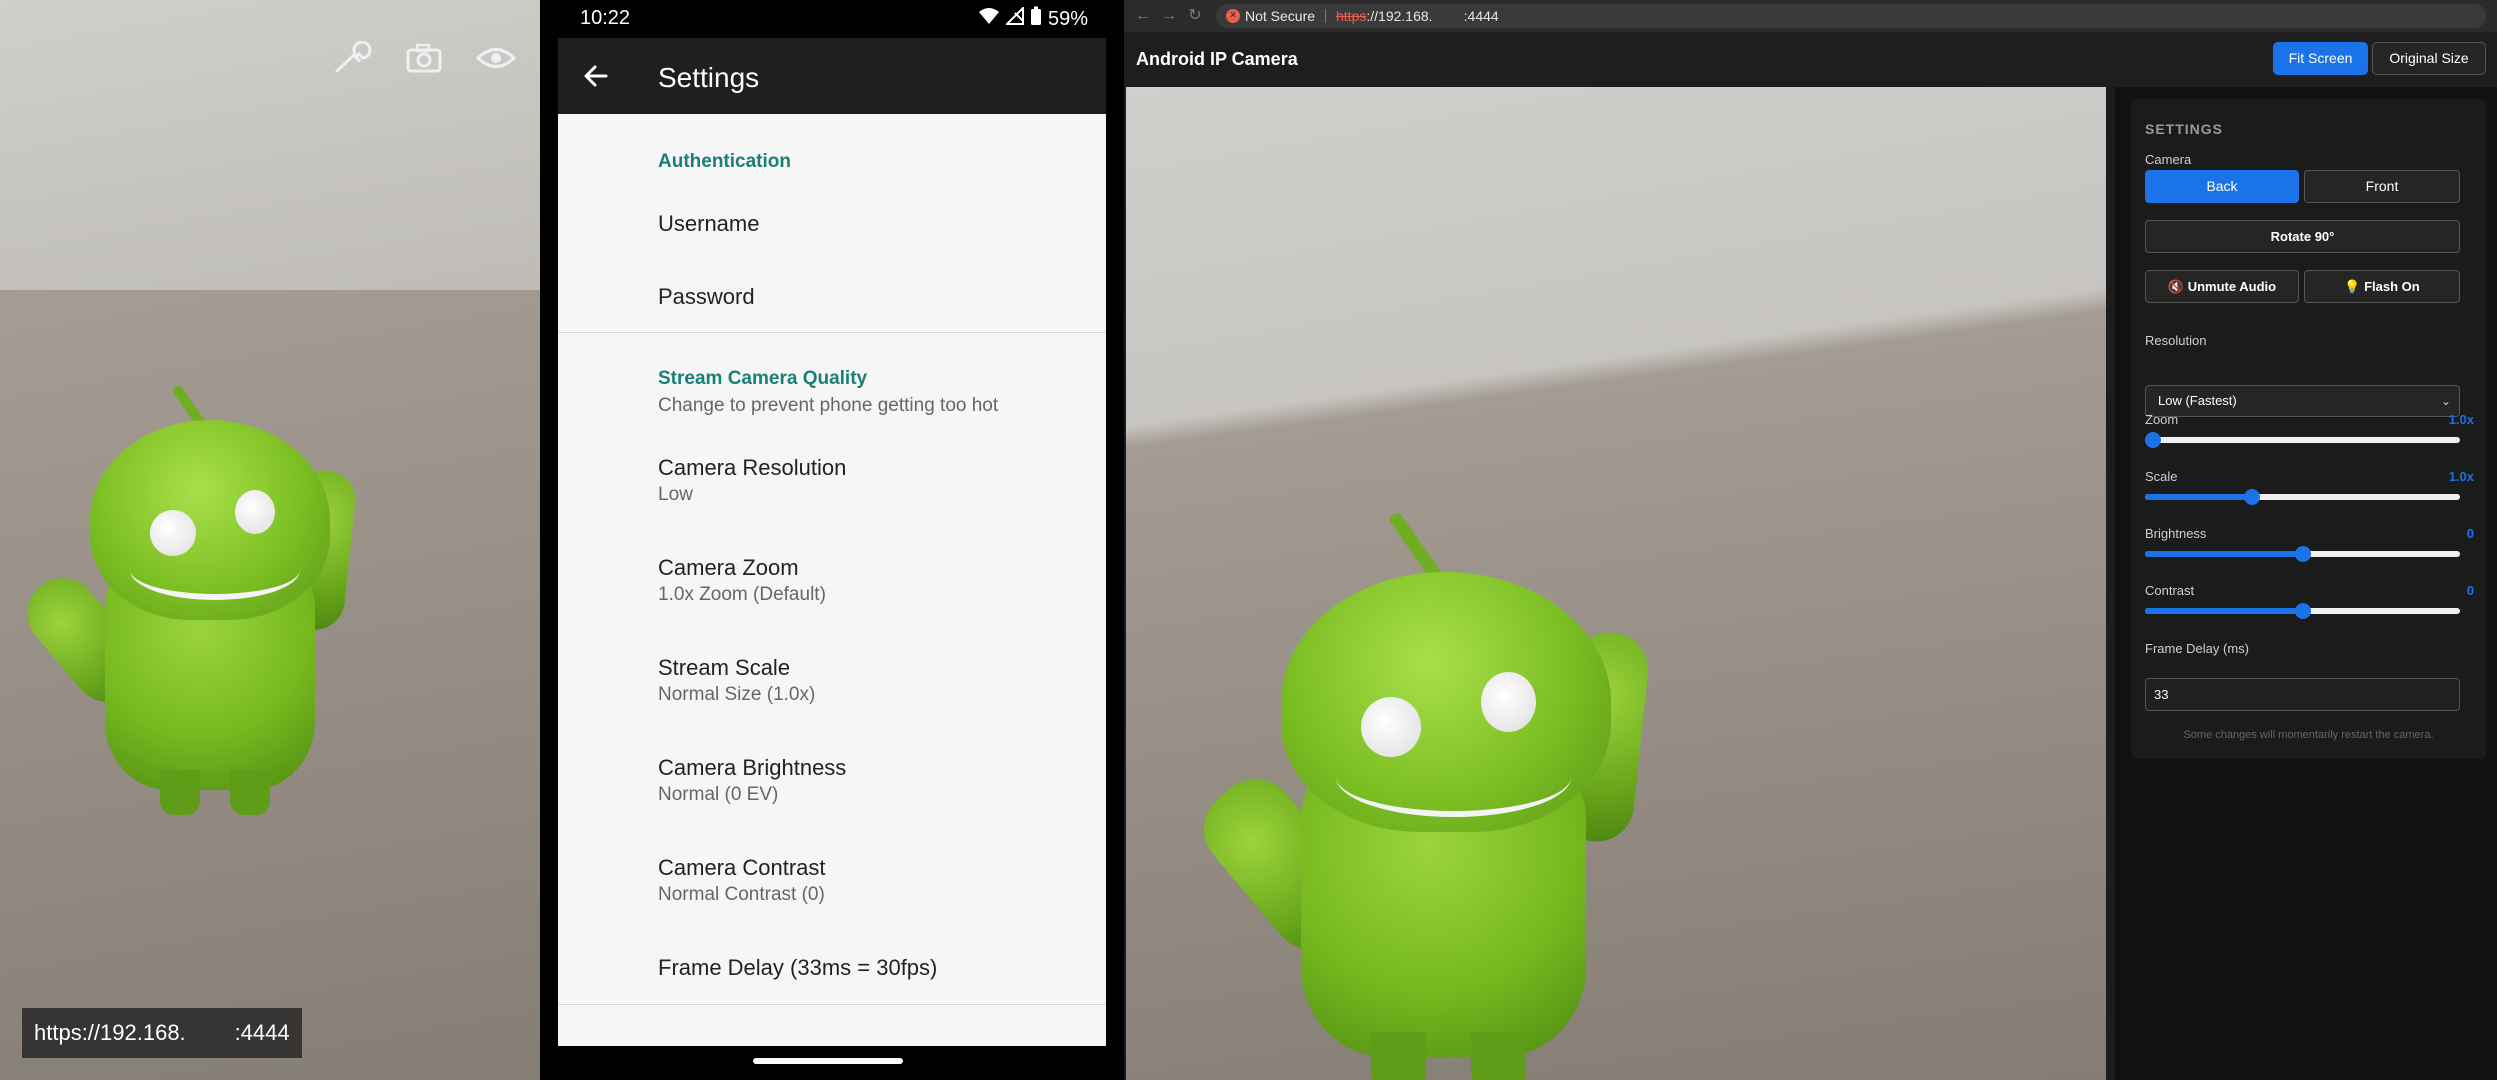 The height and width of the screenshot is (1080, 2497). I want to click on contrast-label: Contrast, so click(2170, 590).